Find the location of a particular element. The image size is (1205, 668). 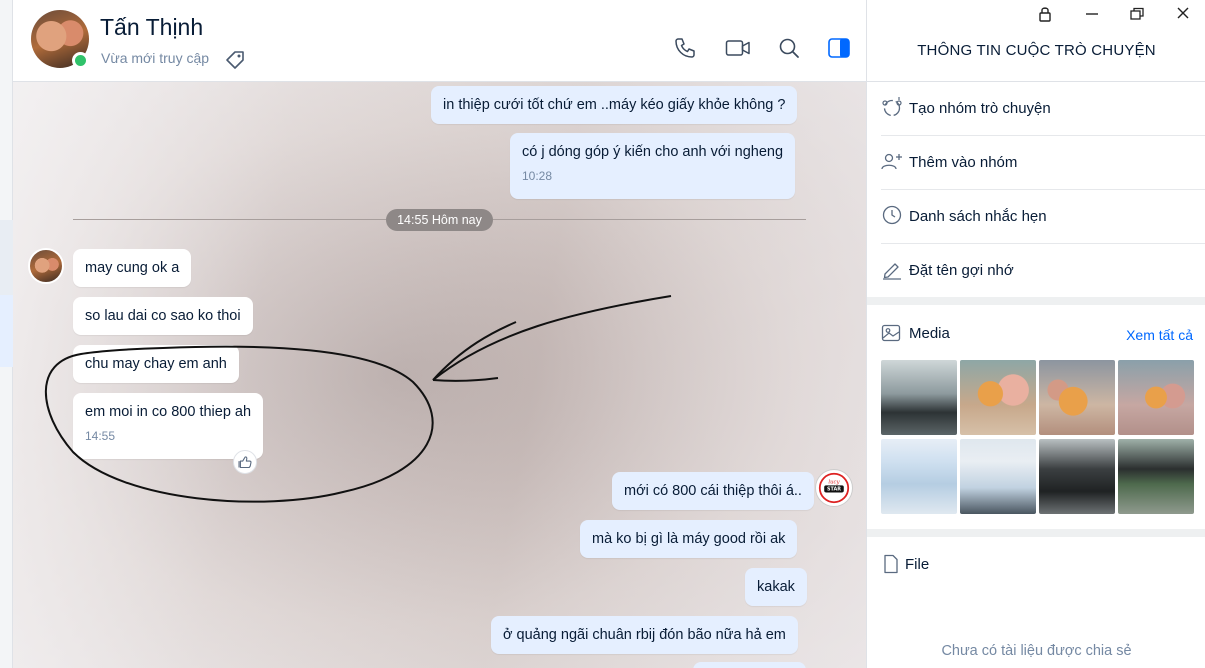

sender-avatar is located at coordinates (46, 266).